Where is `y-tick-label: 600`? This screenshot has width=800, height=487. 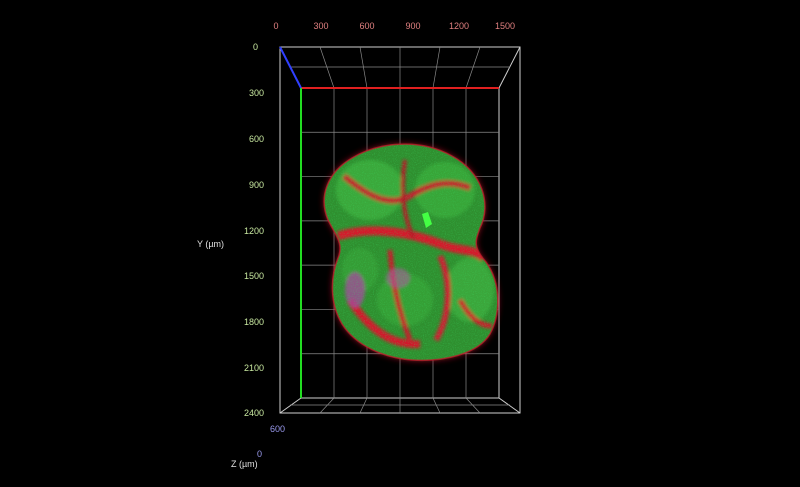 y-tick-label: 600 is located at coordinates (256, 139).